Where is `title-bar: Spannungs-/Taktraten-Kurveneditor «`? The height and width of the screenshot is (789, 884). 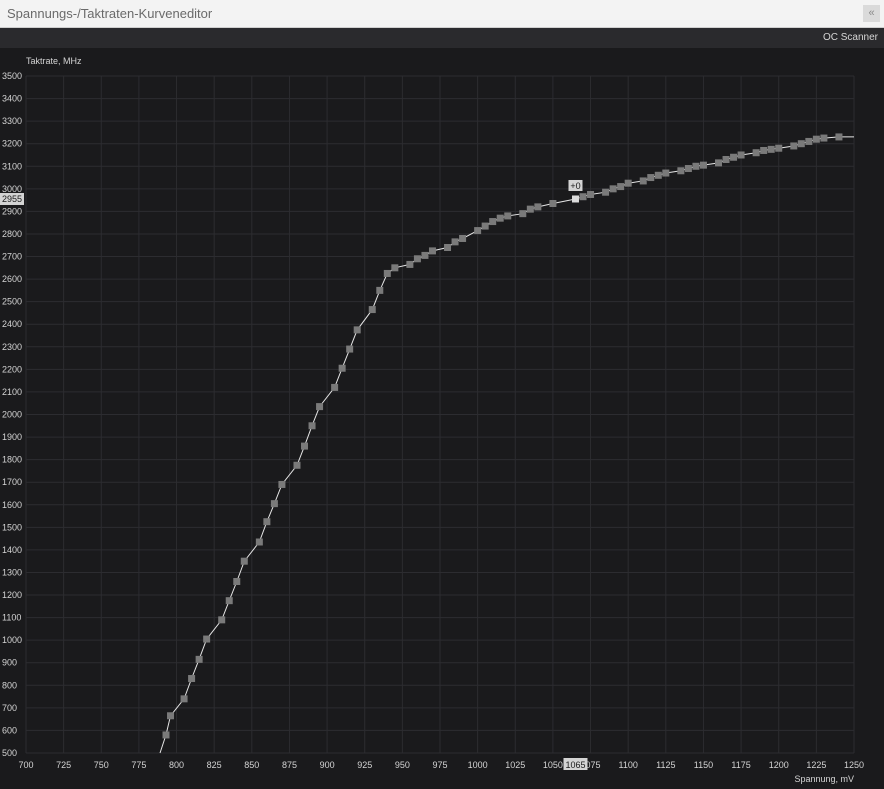
title-bar: Spannungs-/Taktraten-Kurveneditor « is located at coordinates (442, 14).